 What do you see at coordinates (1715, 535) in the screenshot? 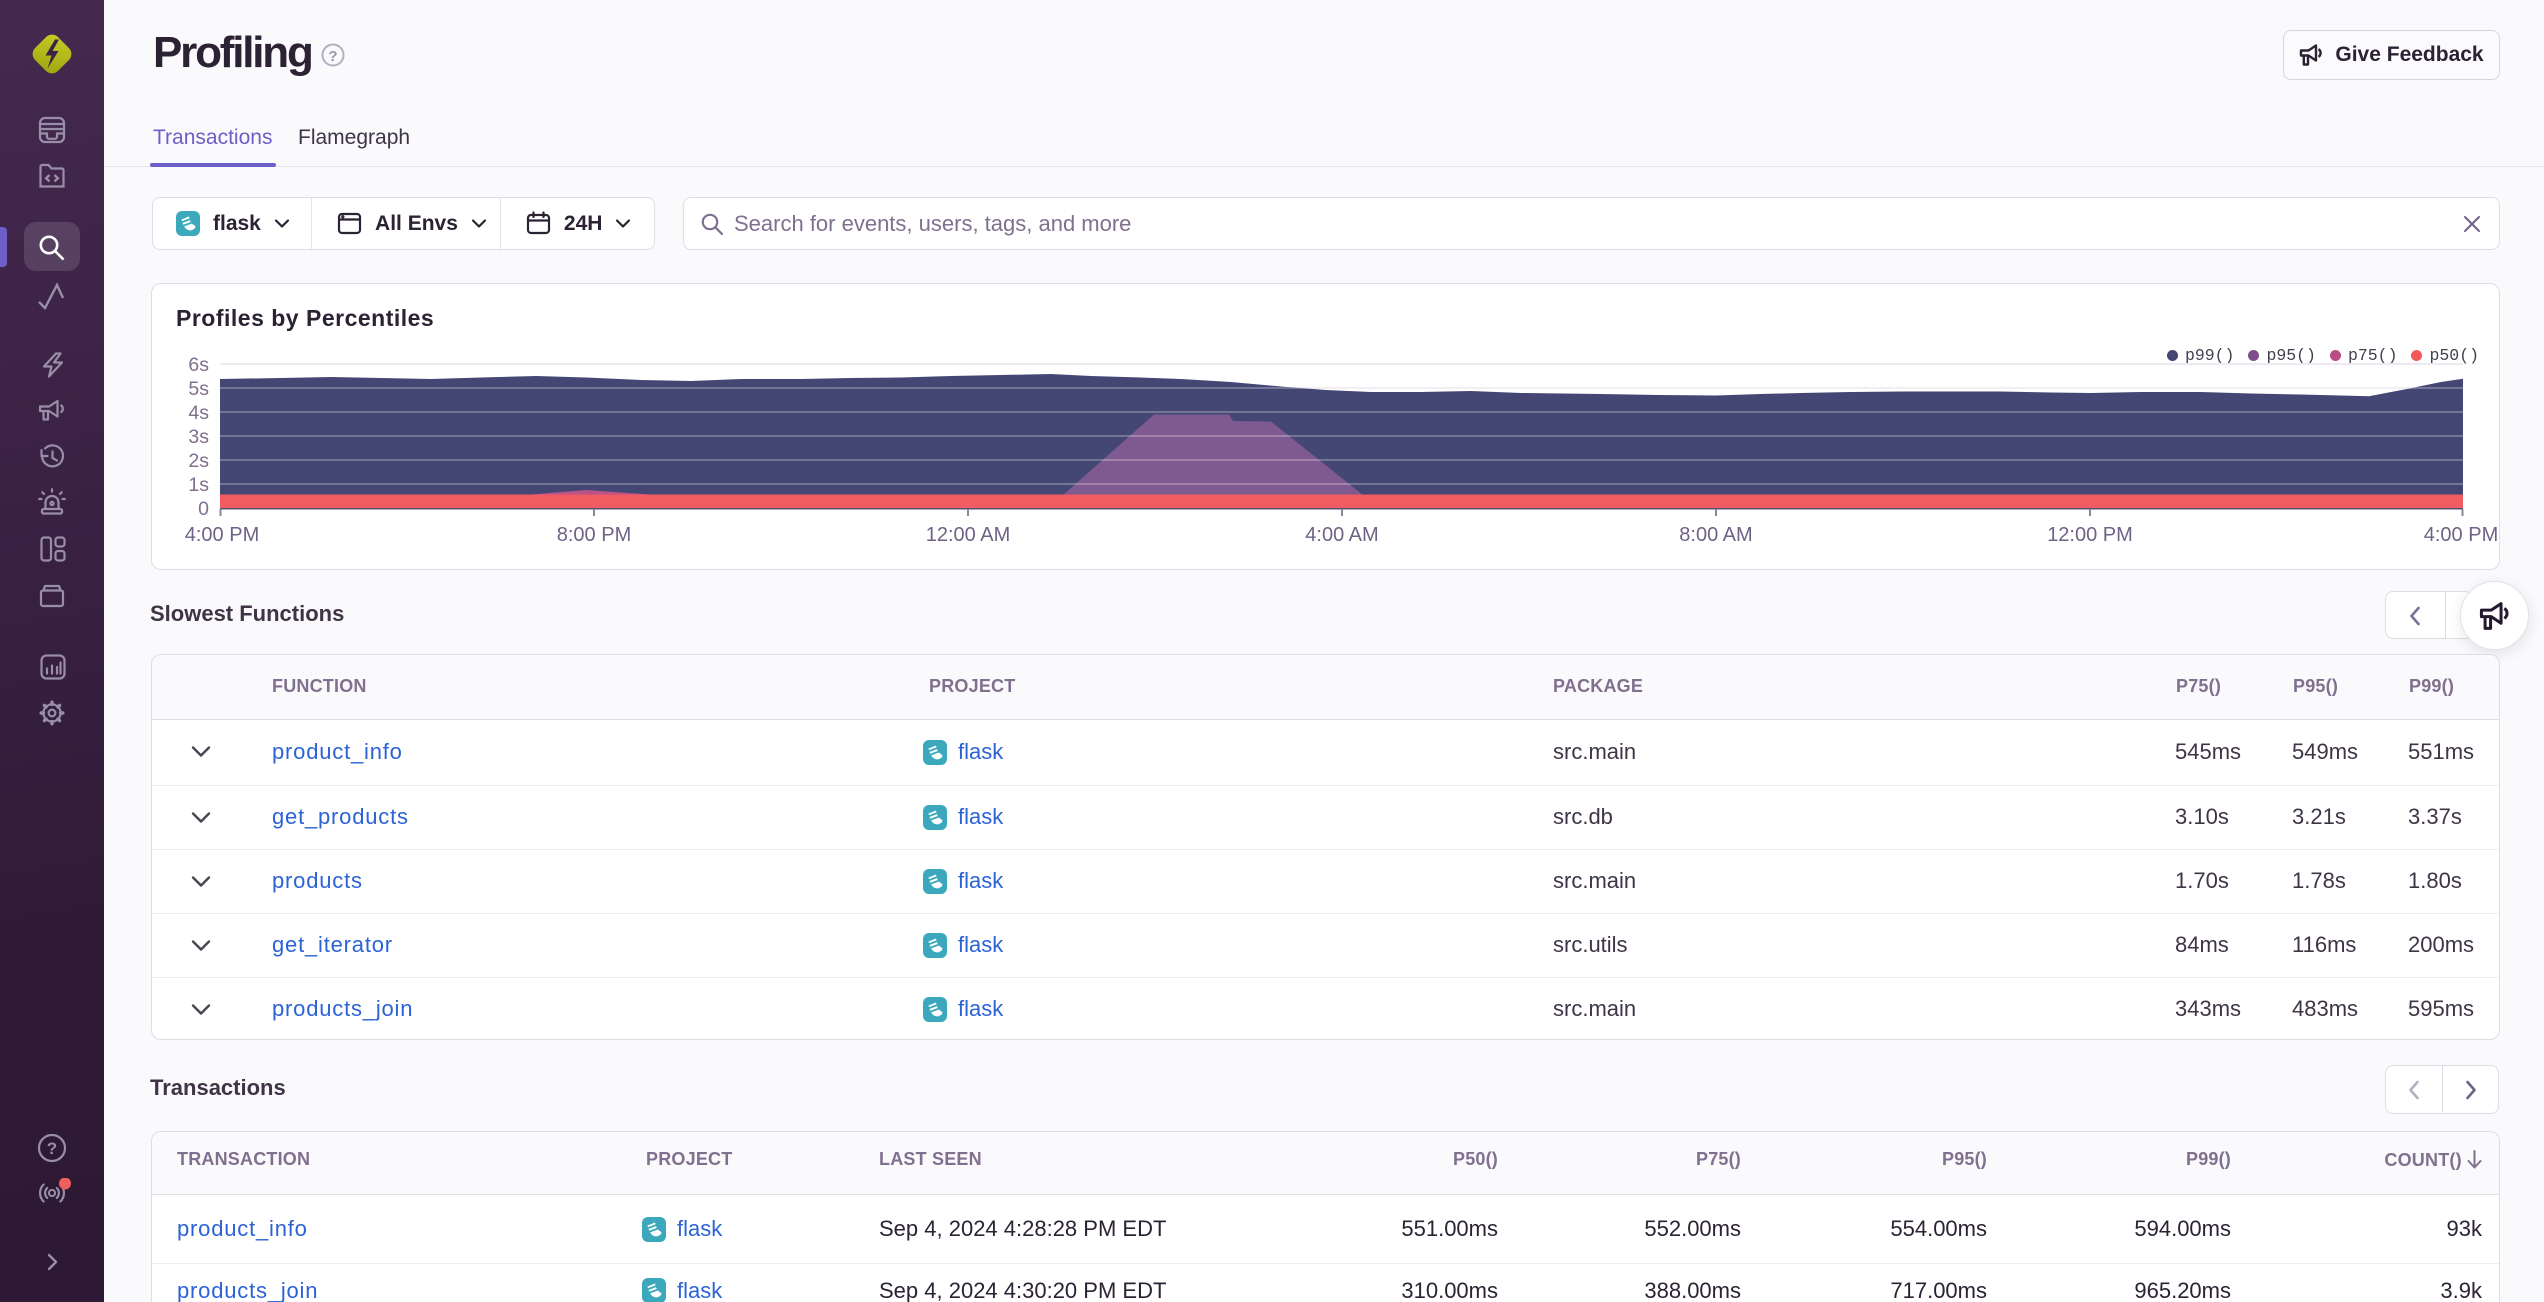
I see `svg-text: 8:00 AM` at bounding box center [1715, 535].